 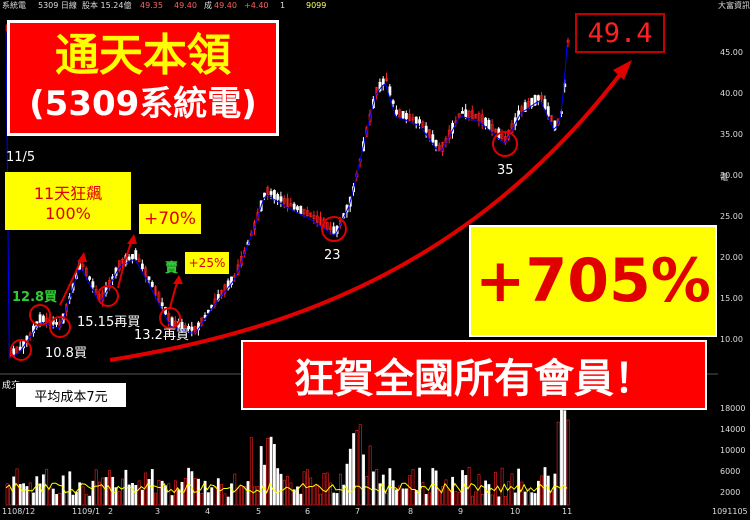 I want to click on mark-23: 23, so click(x=332, y=255).